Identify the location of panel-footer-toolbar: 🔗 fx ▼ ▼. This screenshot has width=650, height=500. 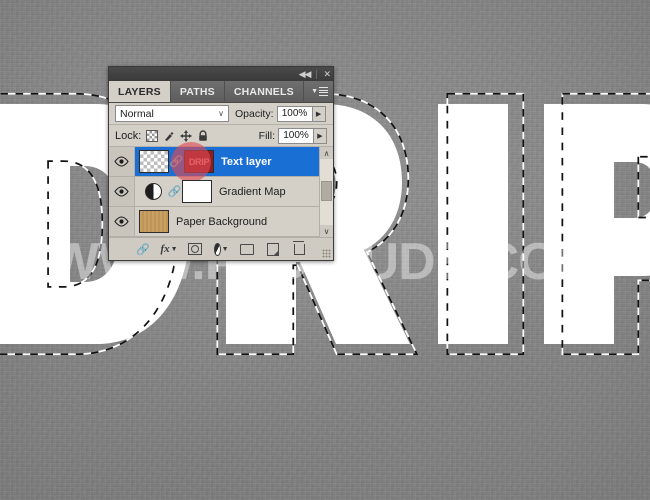
(221, 248).